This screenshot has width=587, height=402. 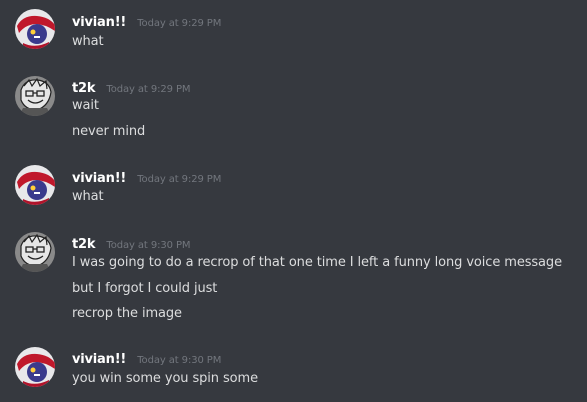 What do you see at coordinates (85, 105) in the screenshot?
I see `message-text: wait` at bounding box center [85, 105].